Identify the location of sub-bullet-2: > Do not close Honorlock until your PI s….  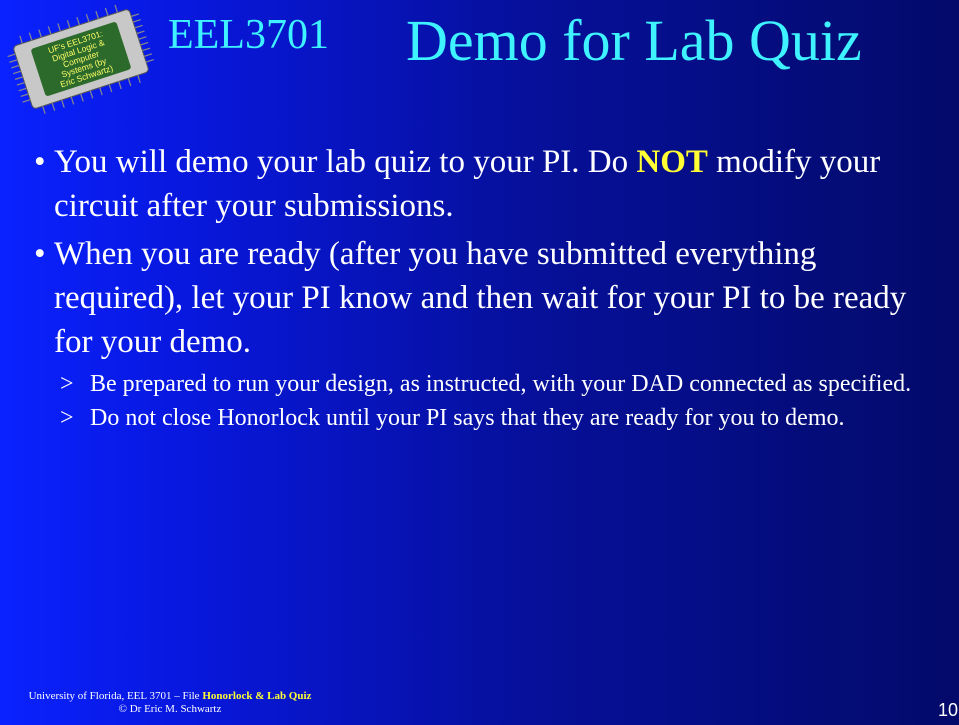
(498, 418).